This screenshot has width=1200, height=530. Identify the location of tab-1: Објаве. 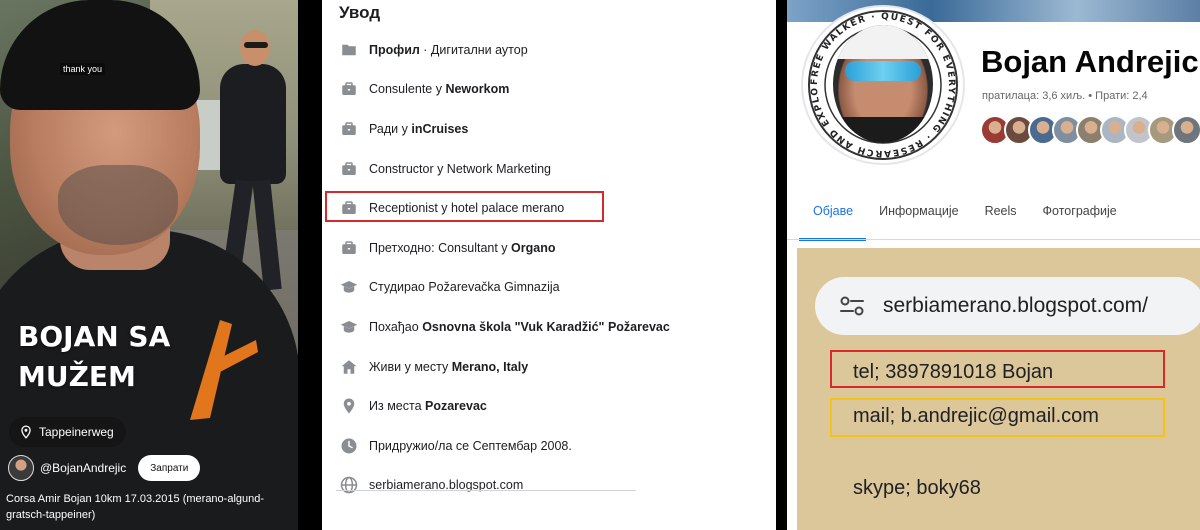
(827, 212).